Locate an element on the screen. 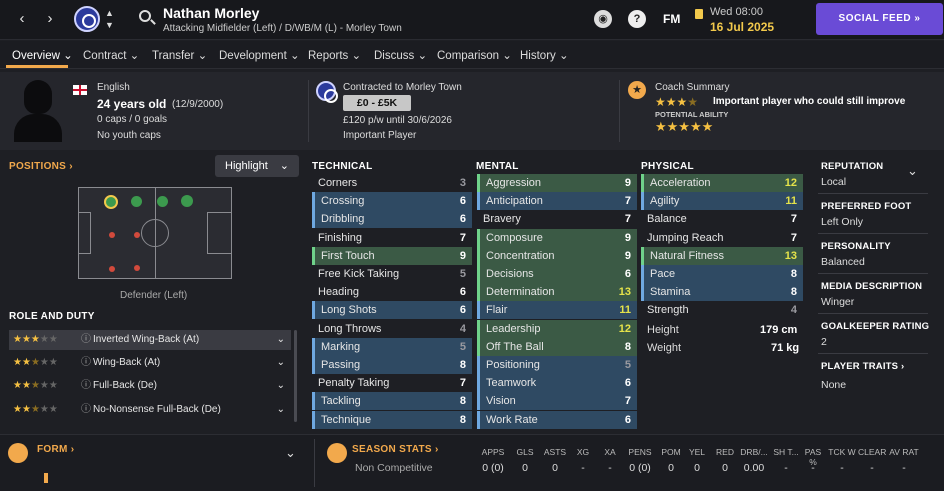 The image size is (944, 491). player-traits-link: PLAYER TRAITS › is located at coordinates (862, 366).